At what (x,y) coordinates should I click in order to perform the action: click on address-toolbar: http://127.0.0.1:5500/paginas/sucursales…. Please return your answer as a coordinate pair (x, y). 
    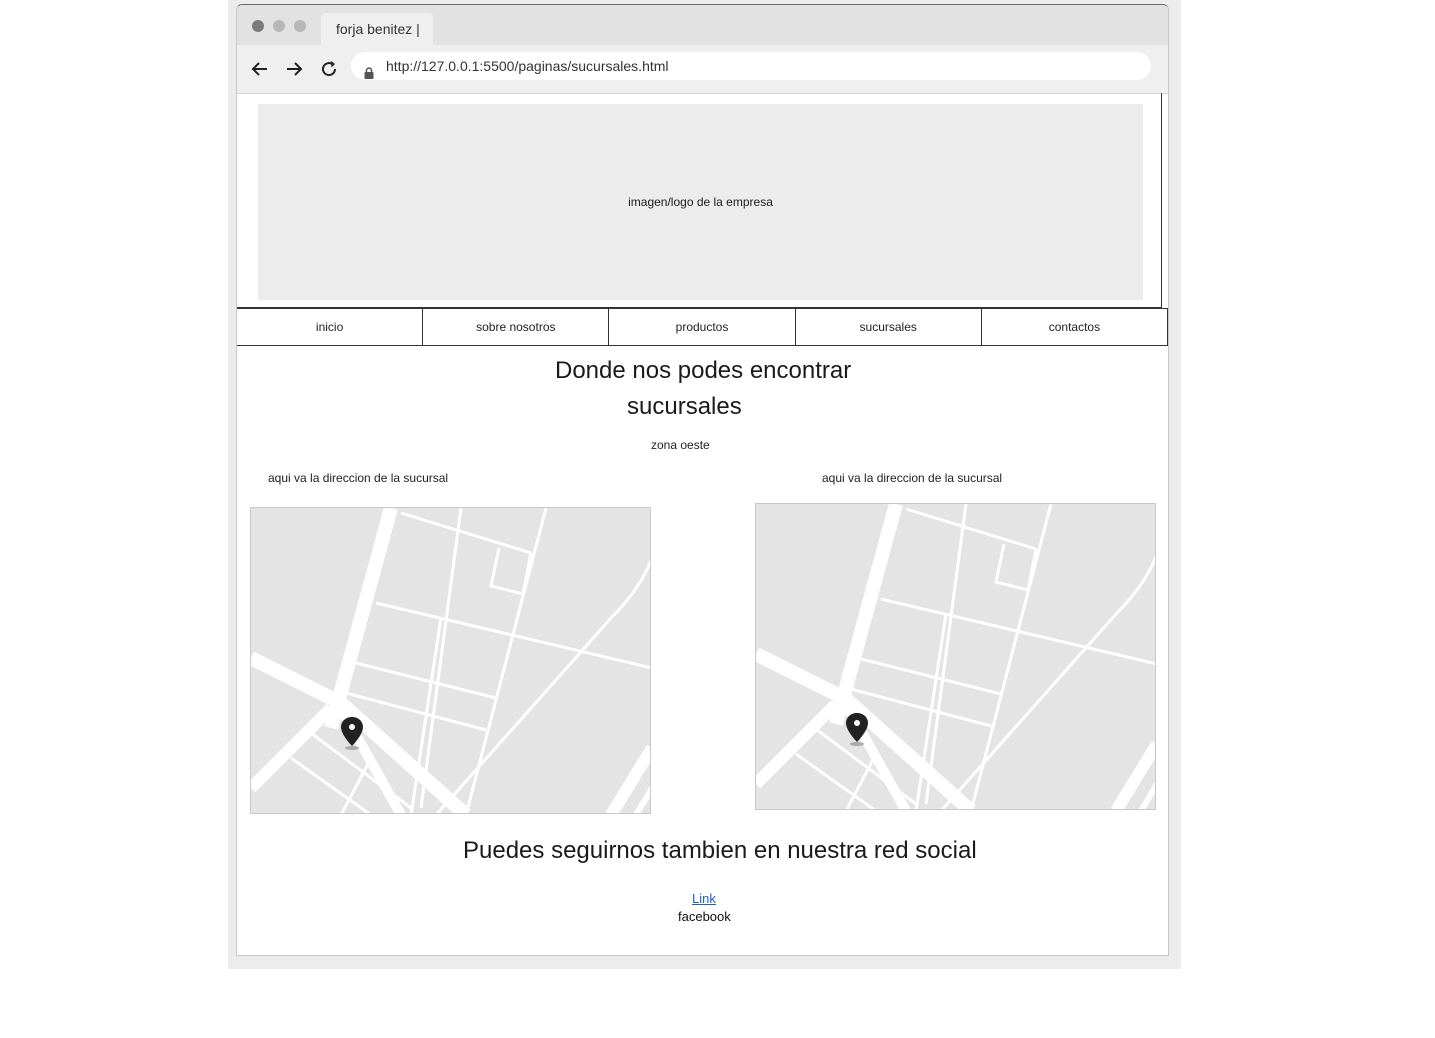
    Looking at the image, I should click on (702, 69).